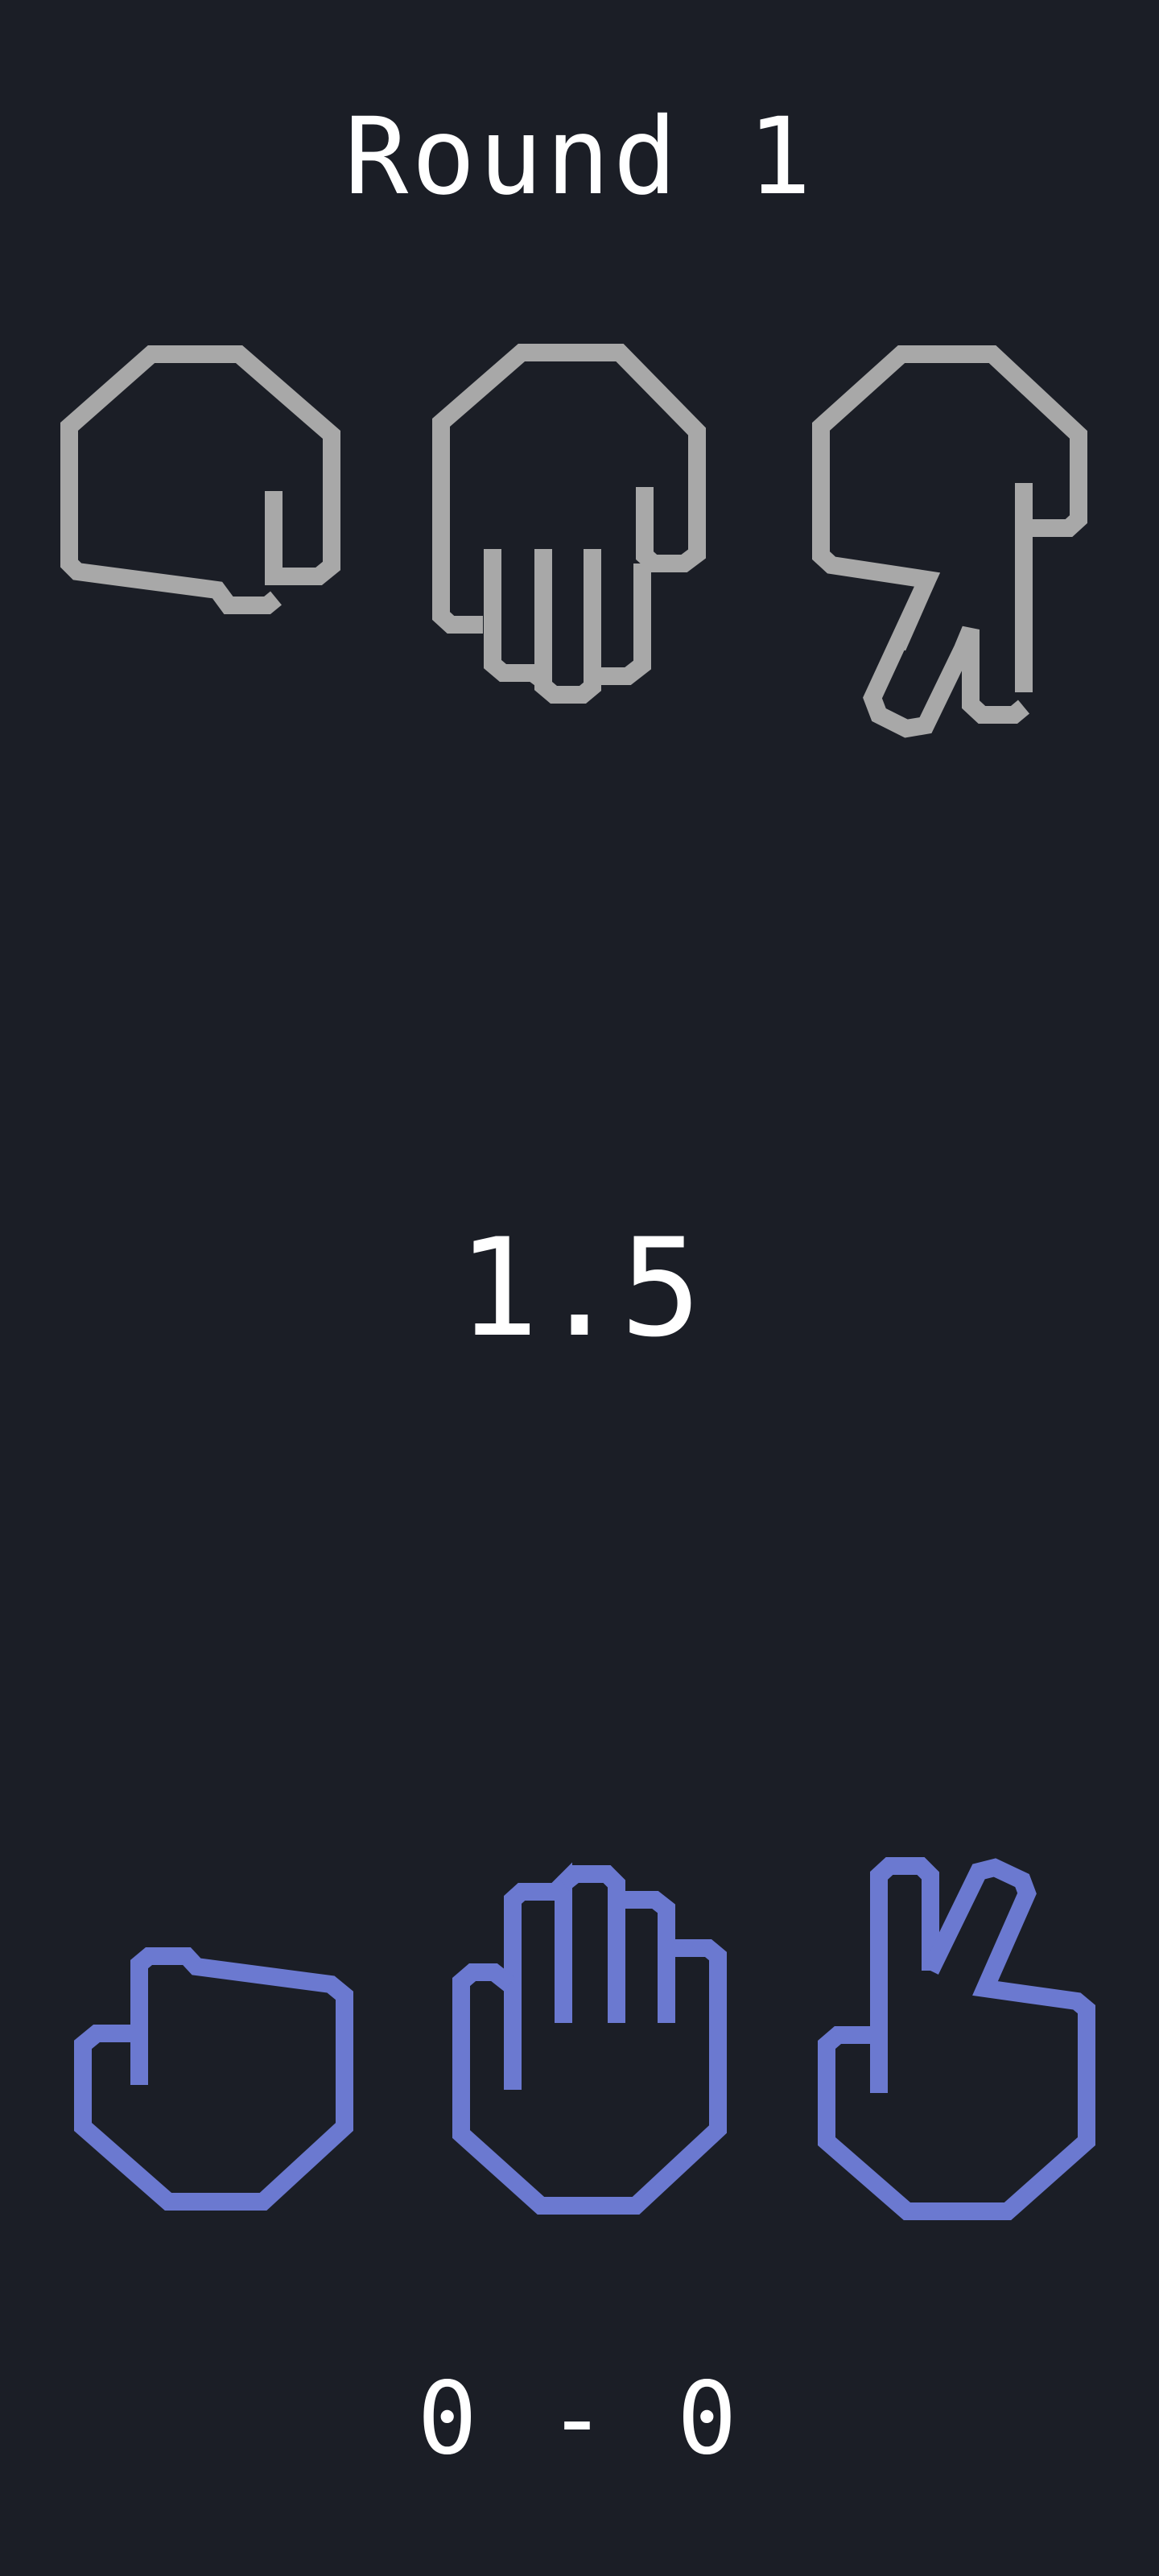  Describe the element at coordinates (217, 2073) in the screenshot. I see `player-rock-button` at that location.